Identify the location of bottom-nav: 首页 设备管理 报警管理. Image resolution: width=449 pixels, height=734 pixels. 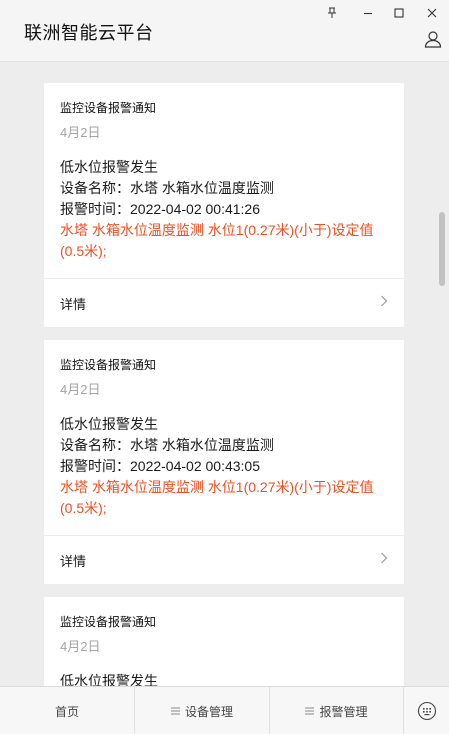
(224, 710).